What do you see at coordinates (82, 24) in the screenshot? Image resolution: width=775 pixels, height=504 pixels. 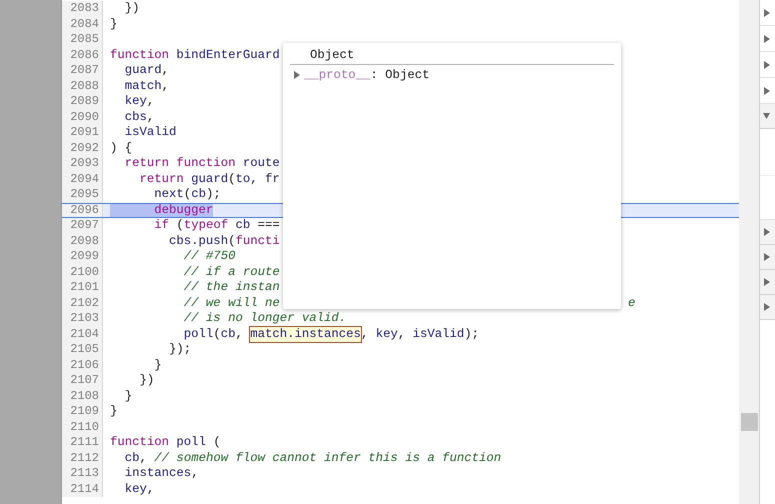 I see `line-number: 2084` at bounding box center [82, 24].